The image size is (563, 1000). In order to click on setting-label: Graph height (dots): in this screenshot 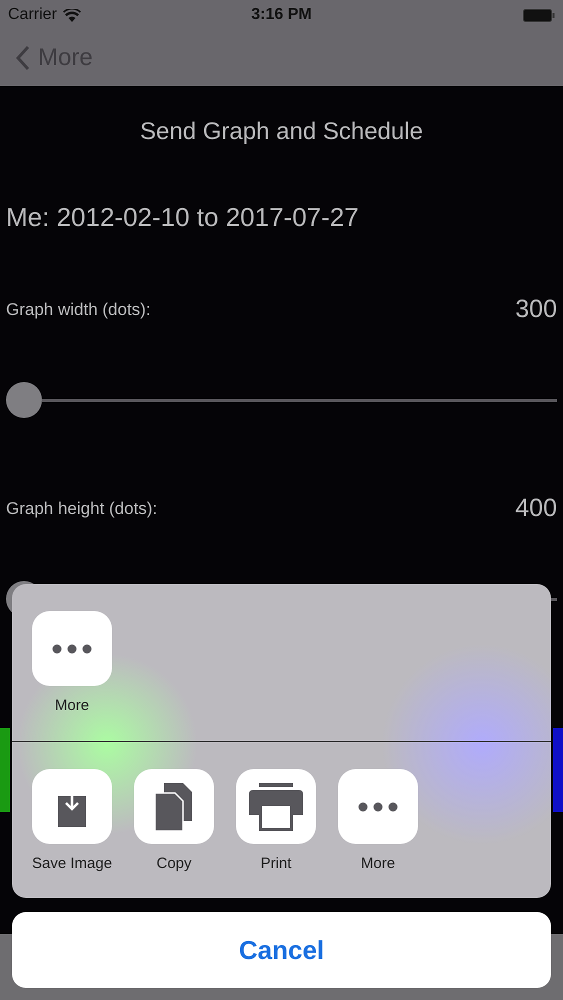, I will do `click(82, 508)`.